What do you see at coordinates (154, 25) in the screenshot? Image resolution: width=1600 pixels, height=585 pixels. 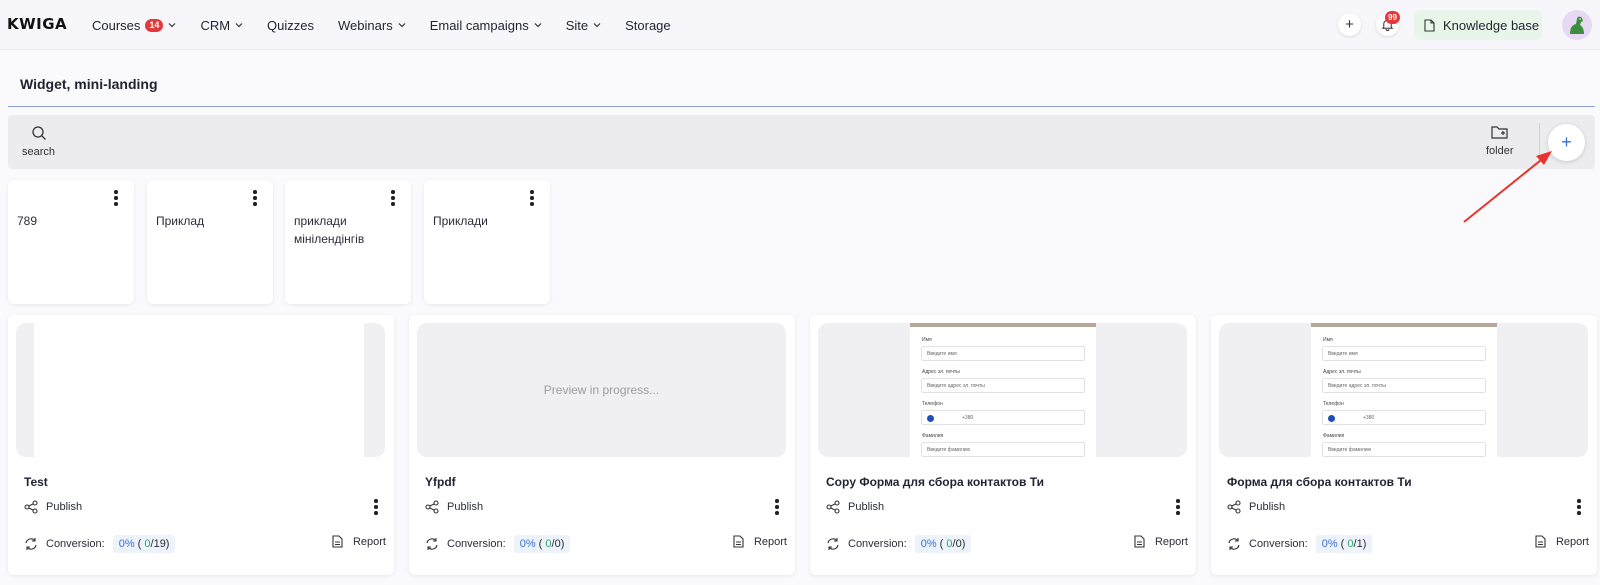 I see `courses-badge: 14` at bounding box center [154, 25].